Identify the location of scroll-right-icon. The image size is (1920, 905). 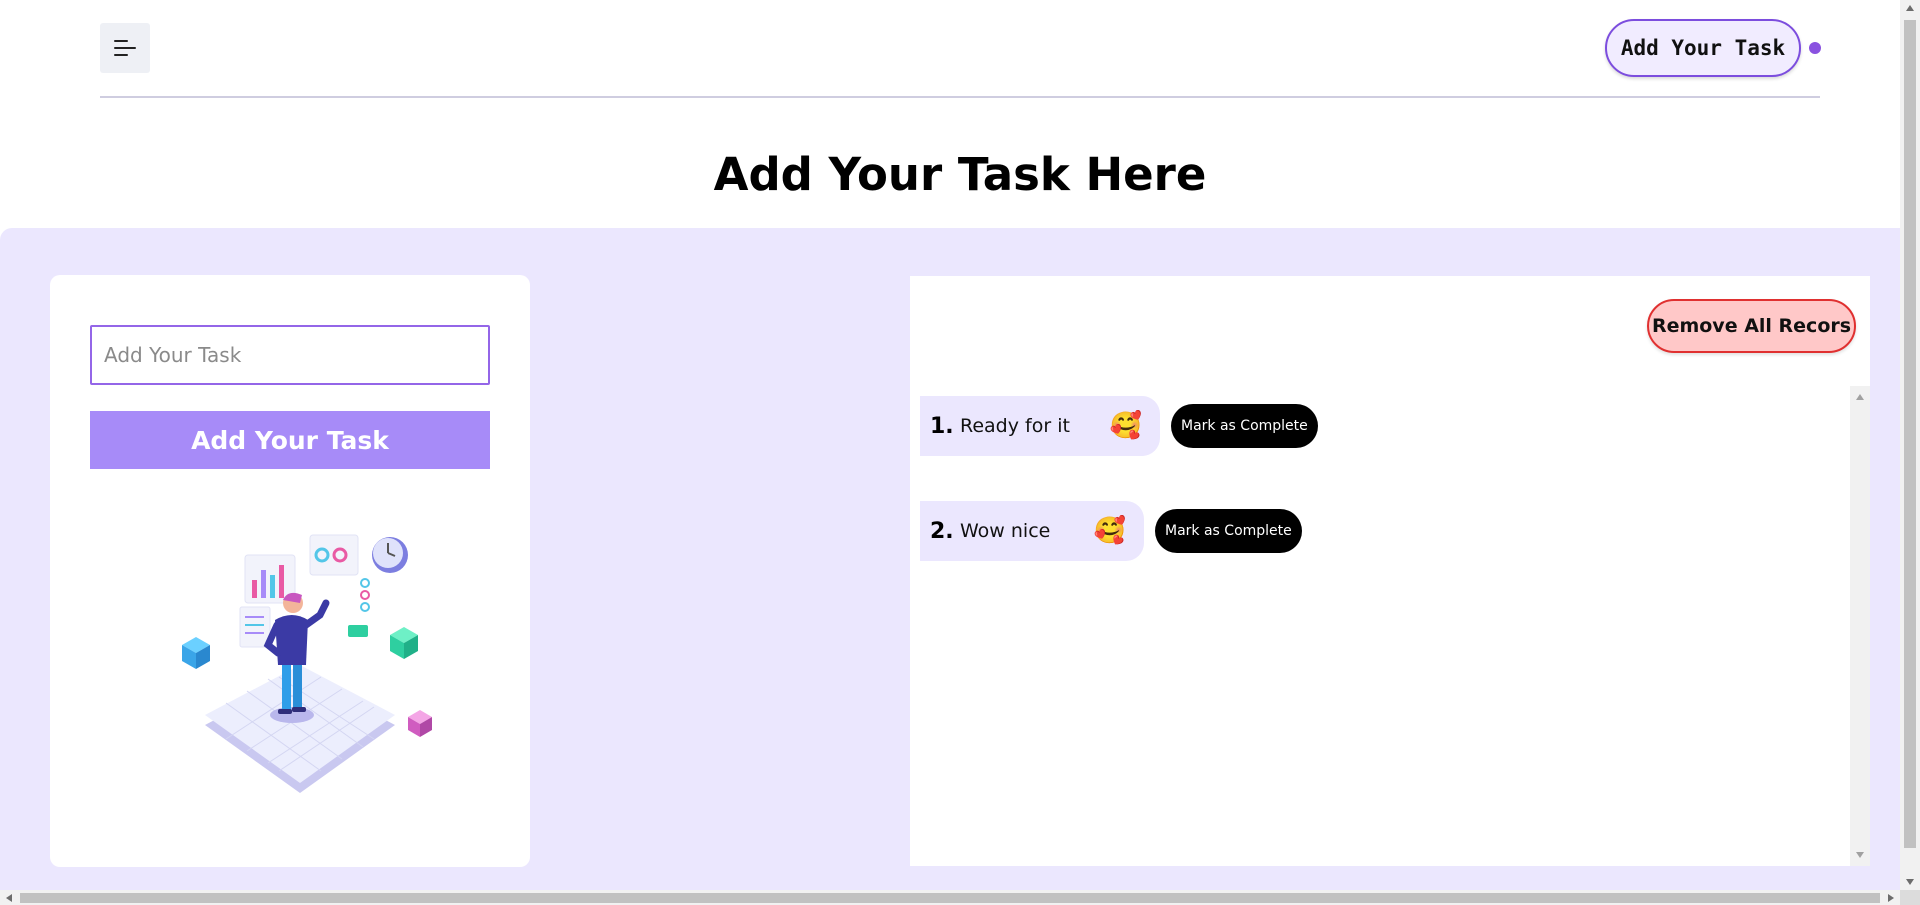
(1891, 898).